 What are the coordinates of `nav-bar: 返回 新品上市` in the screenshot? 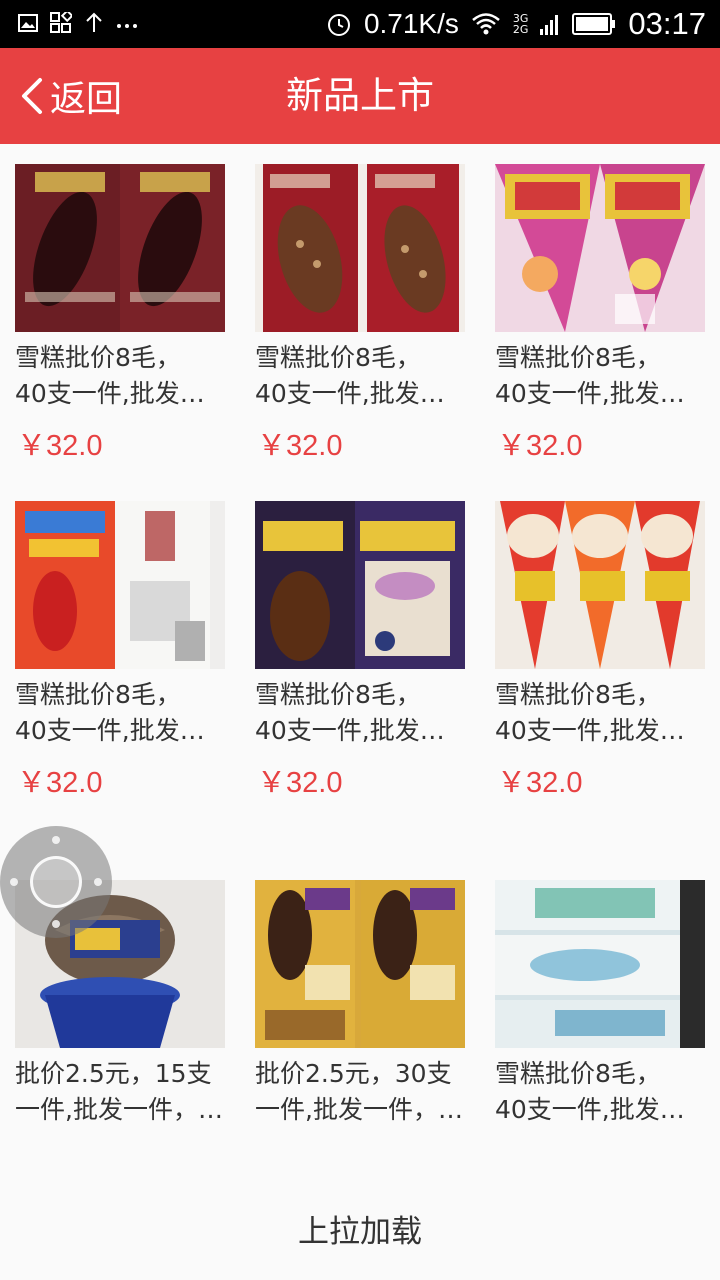 It's located at (360, 96).